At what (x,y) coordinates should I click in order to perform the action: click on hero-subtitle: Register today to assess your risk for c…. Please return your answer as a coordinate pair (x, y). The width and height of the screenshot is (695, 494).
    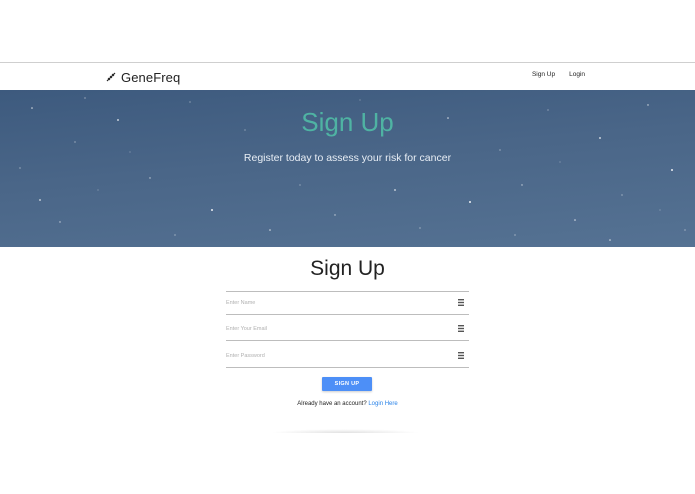
    Looking at the image, I should click on (347, 158).